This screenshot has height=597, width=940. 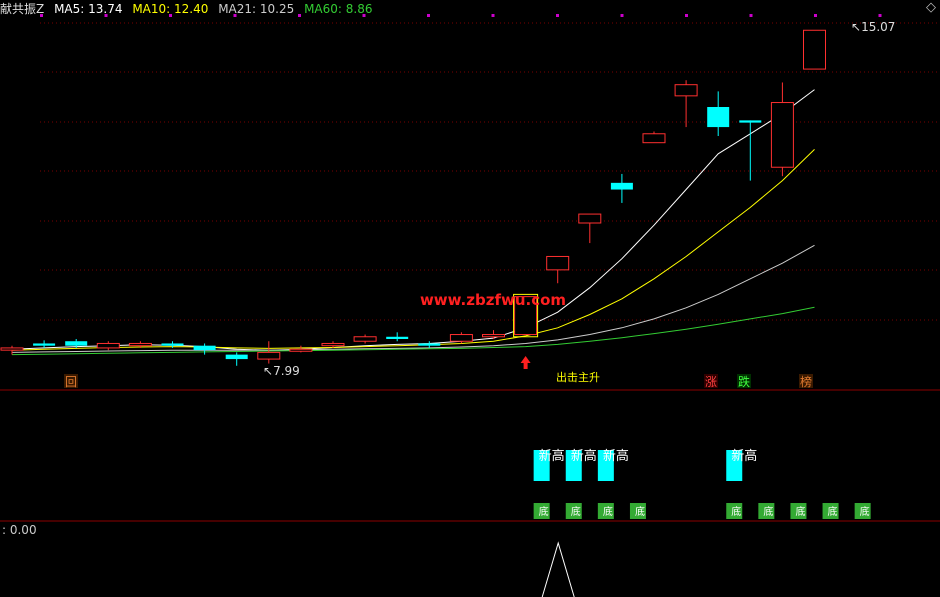 I want to click on indicator-panel, so click(x=558, y=569).